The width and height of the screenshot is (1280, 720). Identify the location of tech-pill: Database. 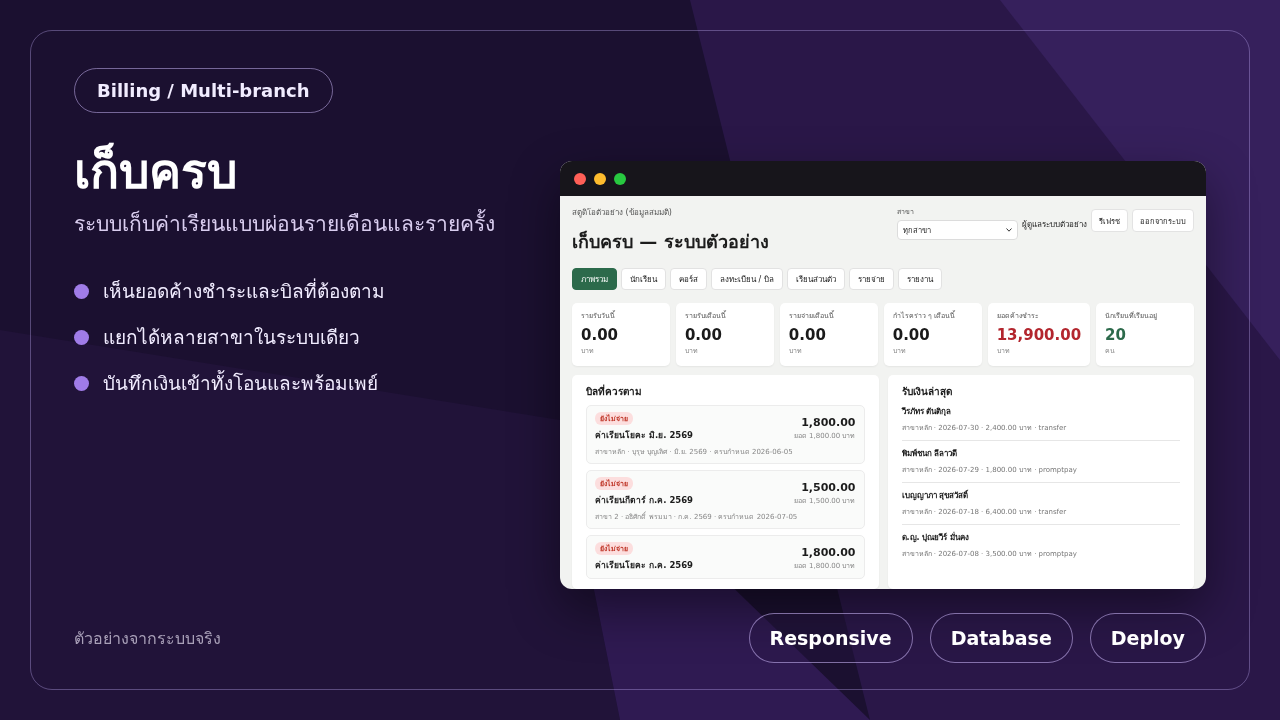
(1001, 638).